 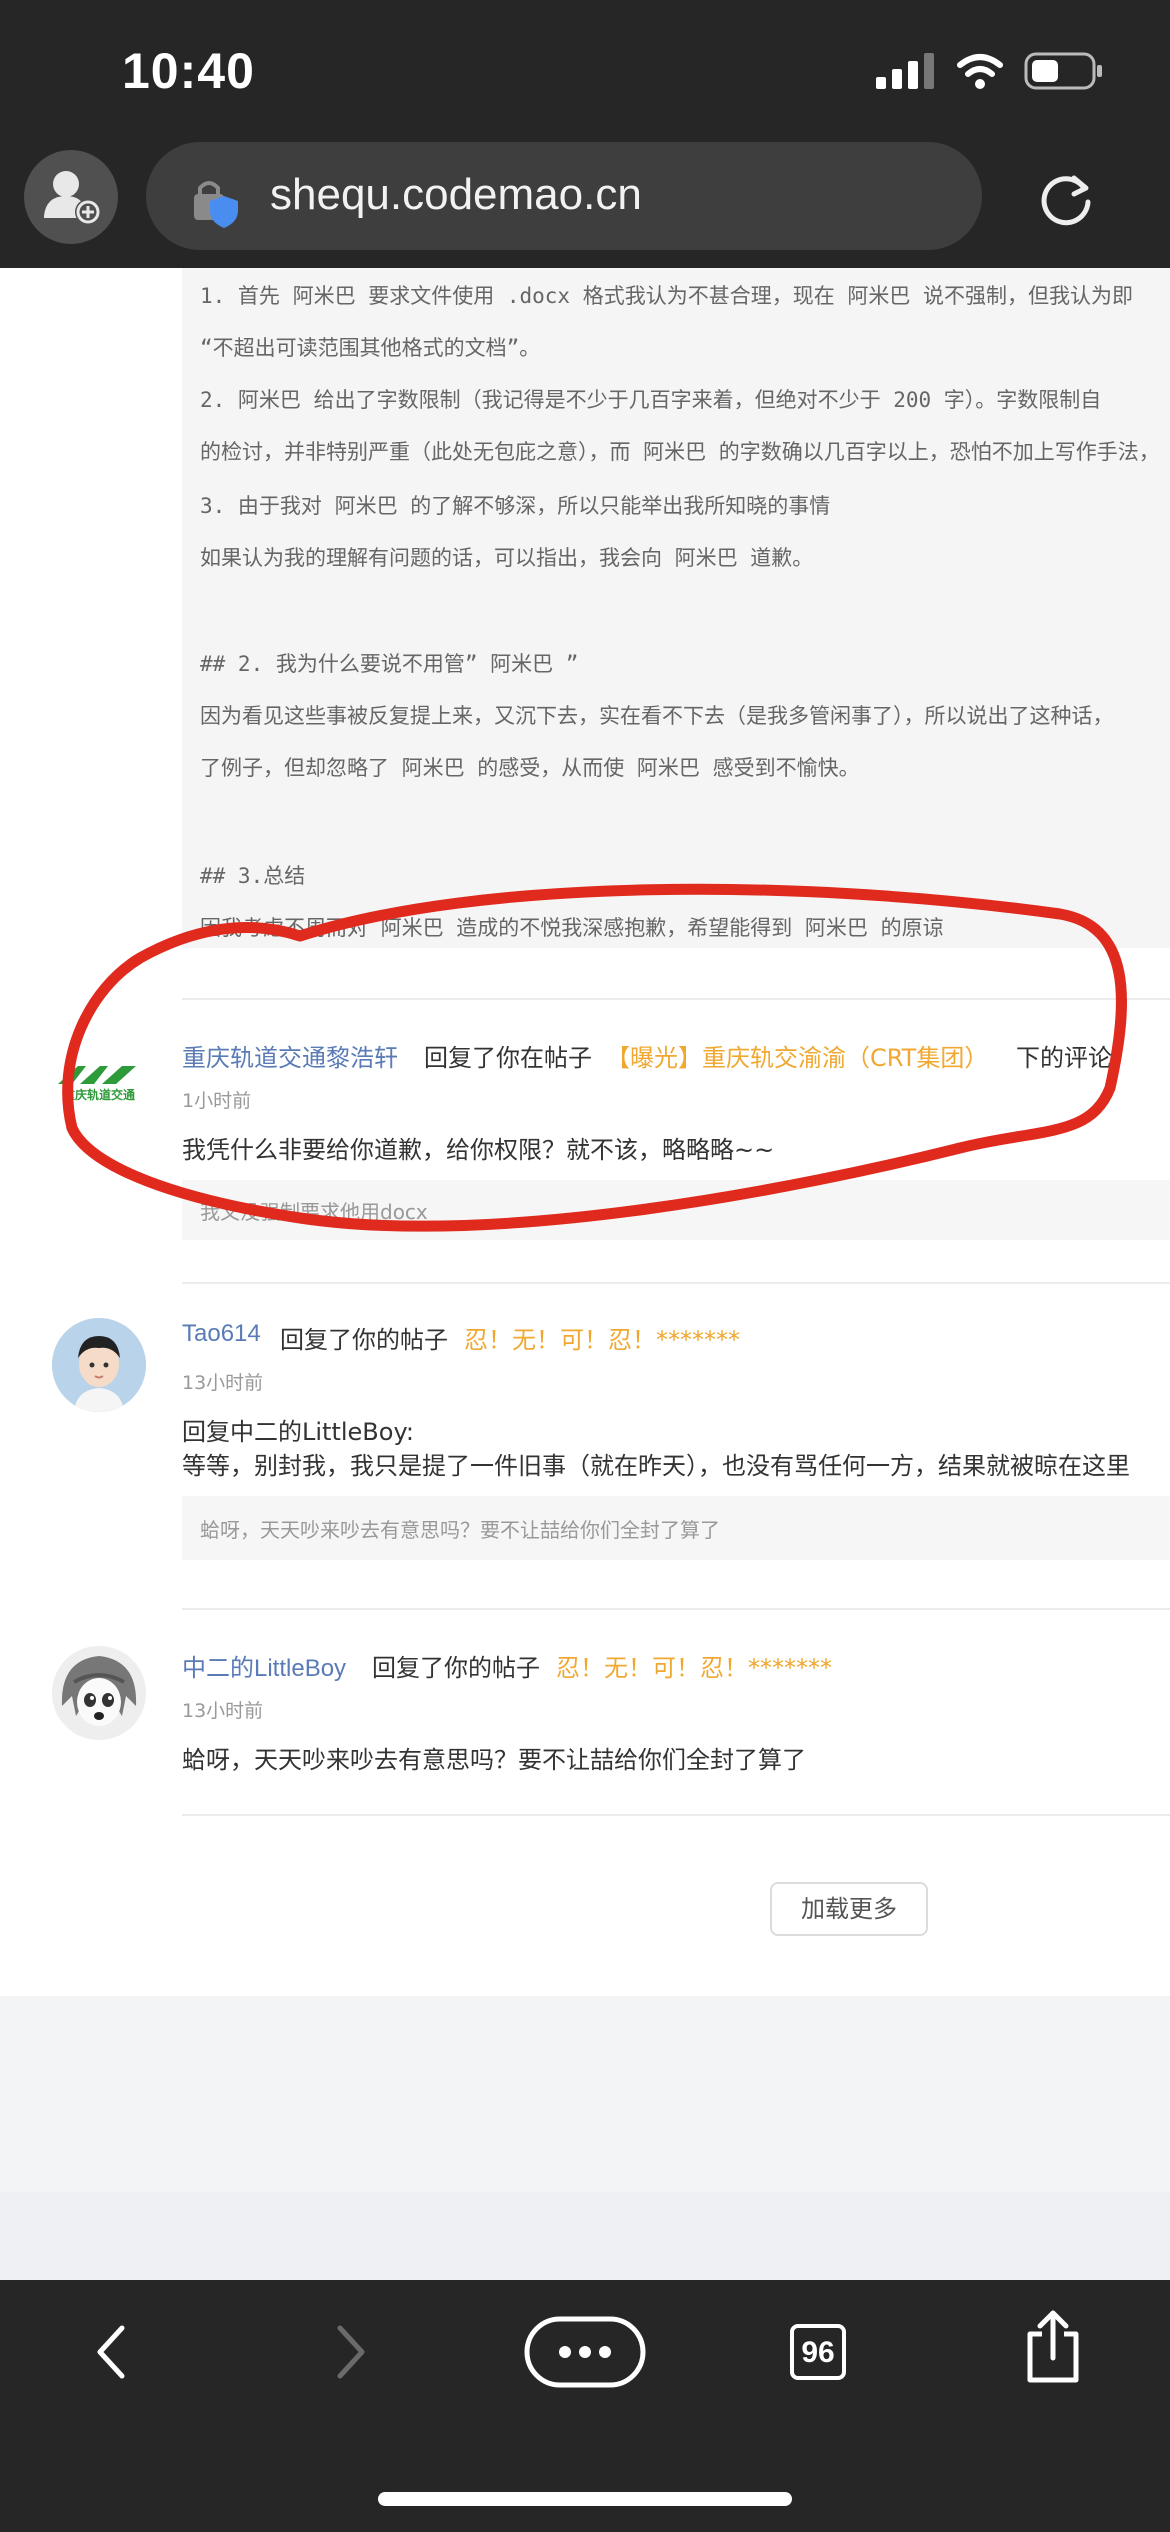 I want to click on back-icon, so click(x=112, y=2352).